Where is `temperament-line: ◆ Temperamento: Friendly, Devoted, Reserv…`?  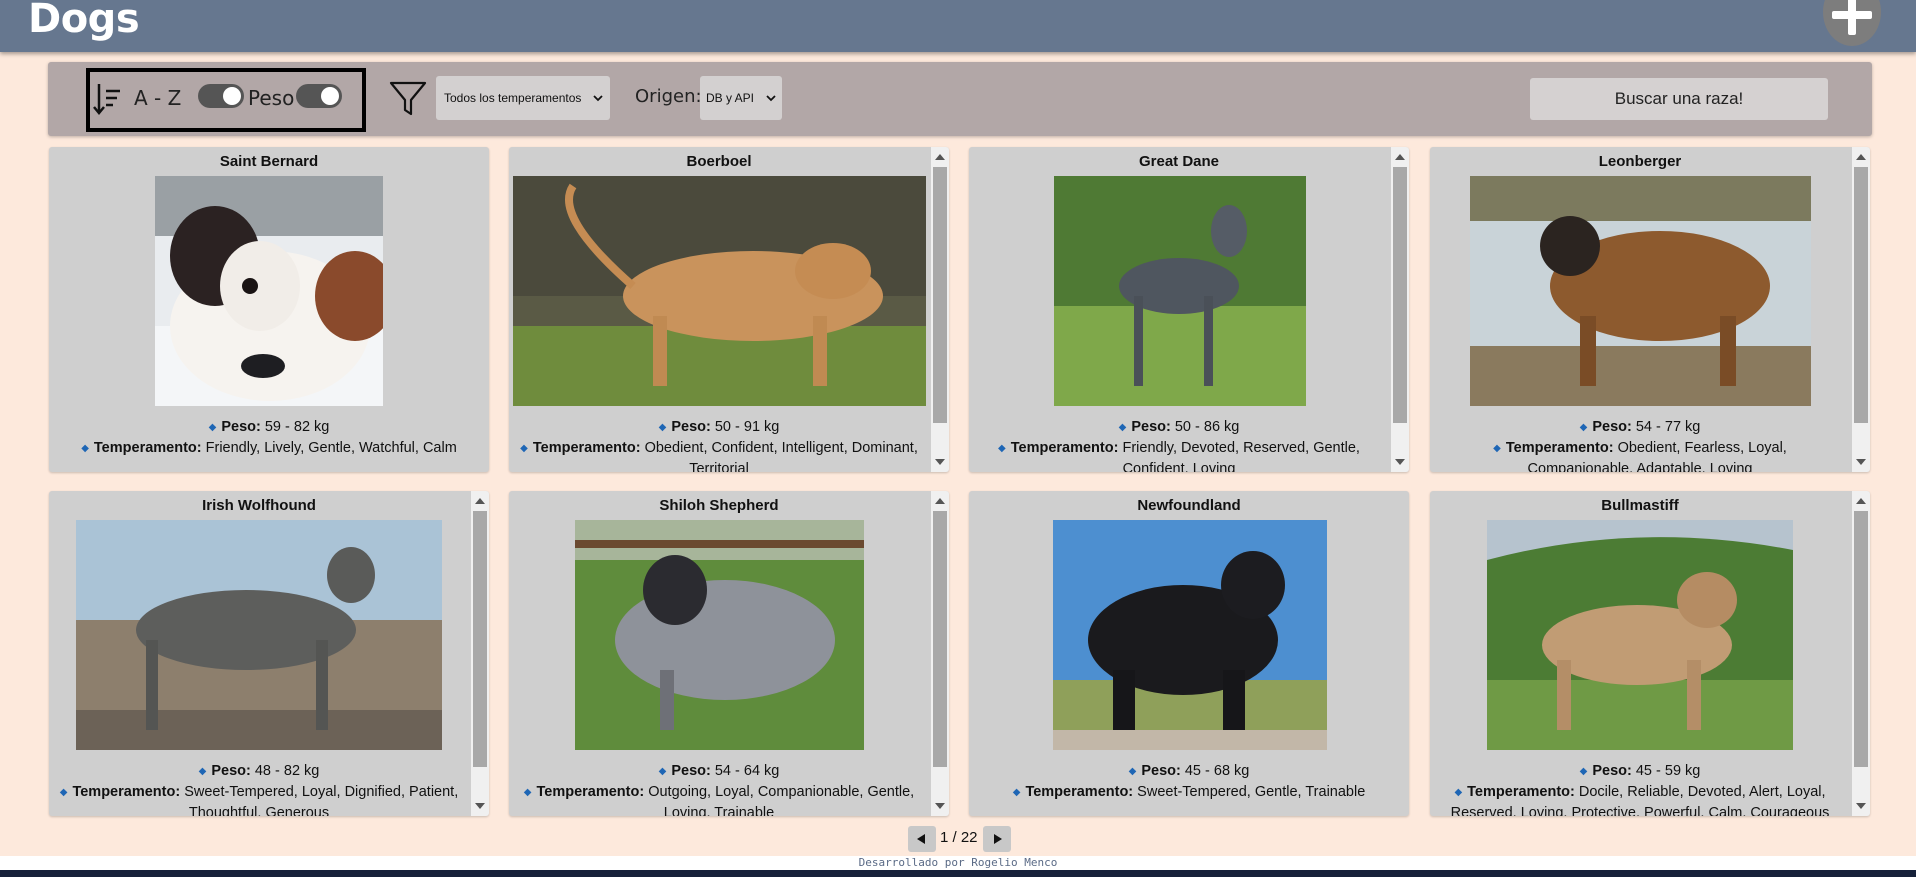 temperament-line: ◆ Temperamento: Friendly, Devoted, Reserv… is located at coordinates (1179, 455).